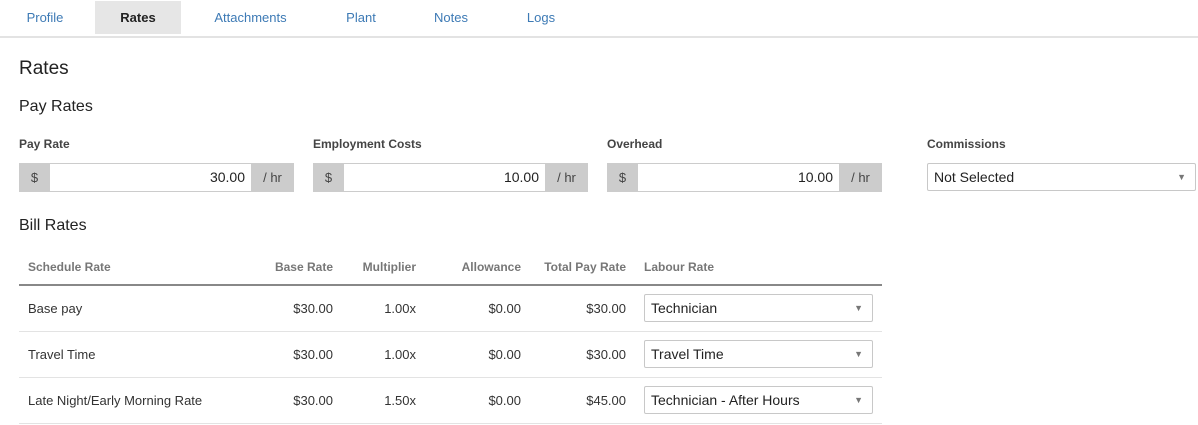  Describe the element at coordinates (585, 267) in the screenshot. I see `col-total-pay-rate: Total Pay Rate` at that location.